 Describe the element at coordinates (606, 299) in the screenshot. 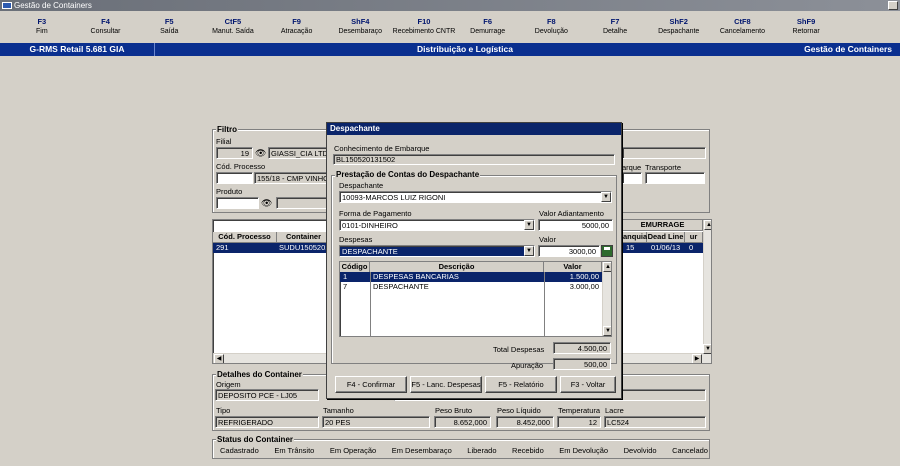

I see `despesas-vscroll: ▲ ▼` at that location.